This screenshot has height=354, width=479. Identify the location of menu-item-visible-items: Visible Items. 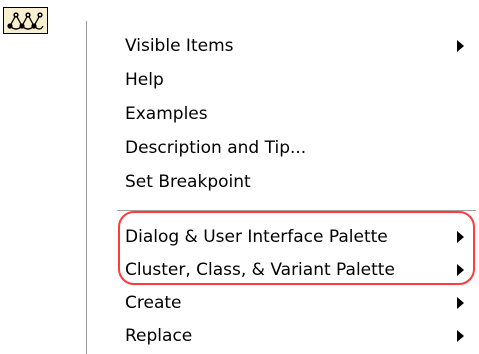
(281, 45).